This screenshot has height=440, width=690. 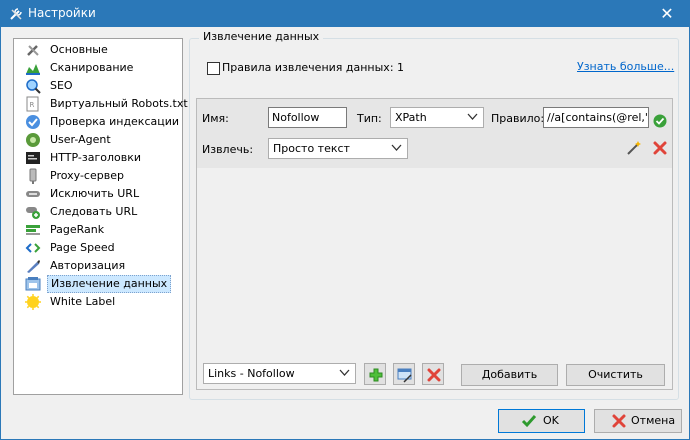 I want to click on name-input: Nofollow, so click(x=307, y=117).